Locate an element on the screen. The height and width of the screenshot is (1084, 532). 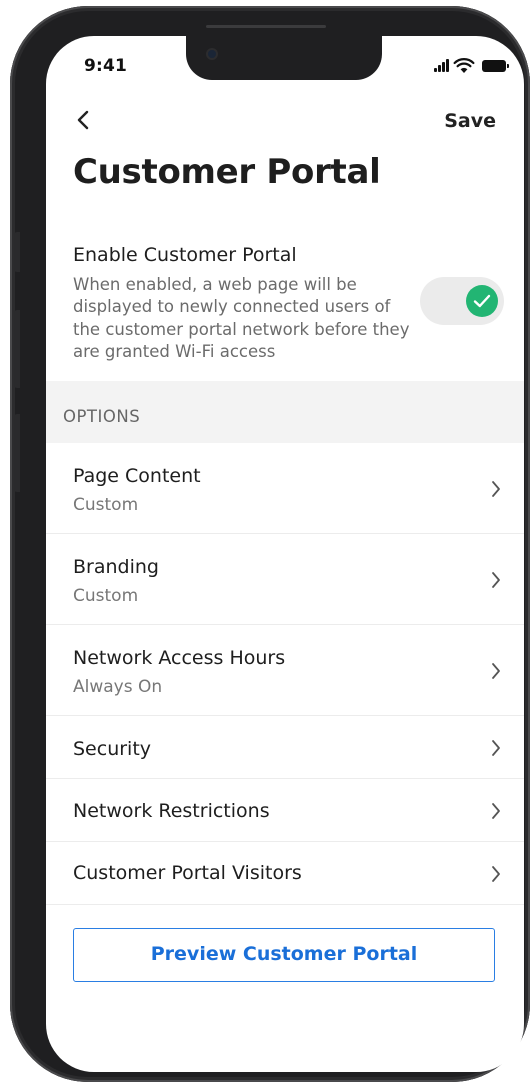
enable-portal-toggle is located at coordinates (462, 301).